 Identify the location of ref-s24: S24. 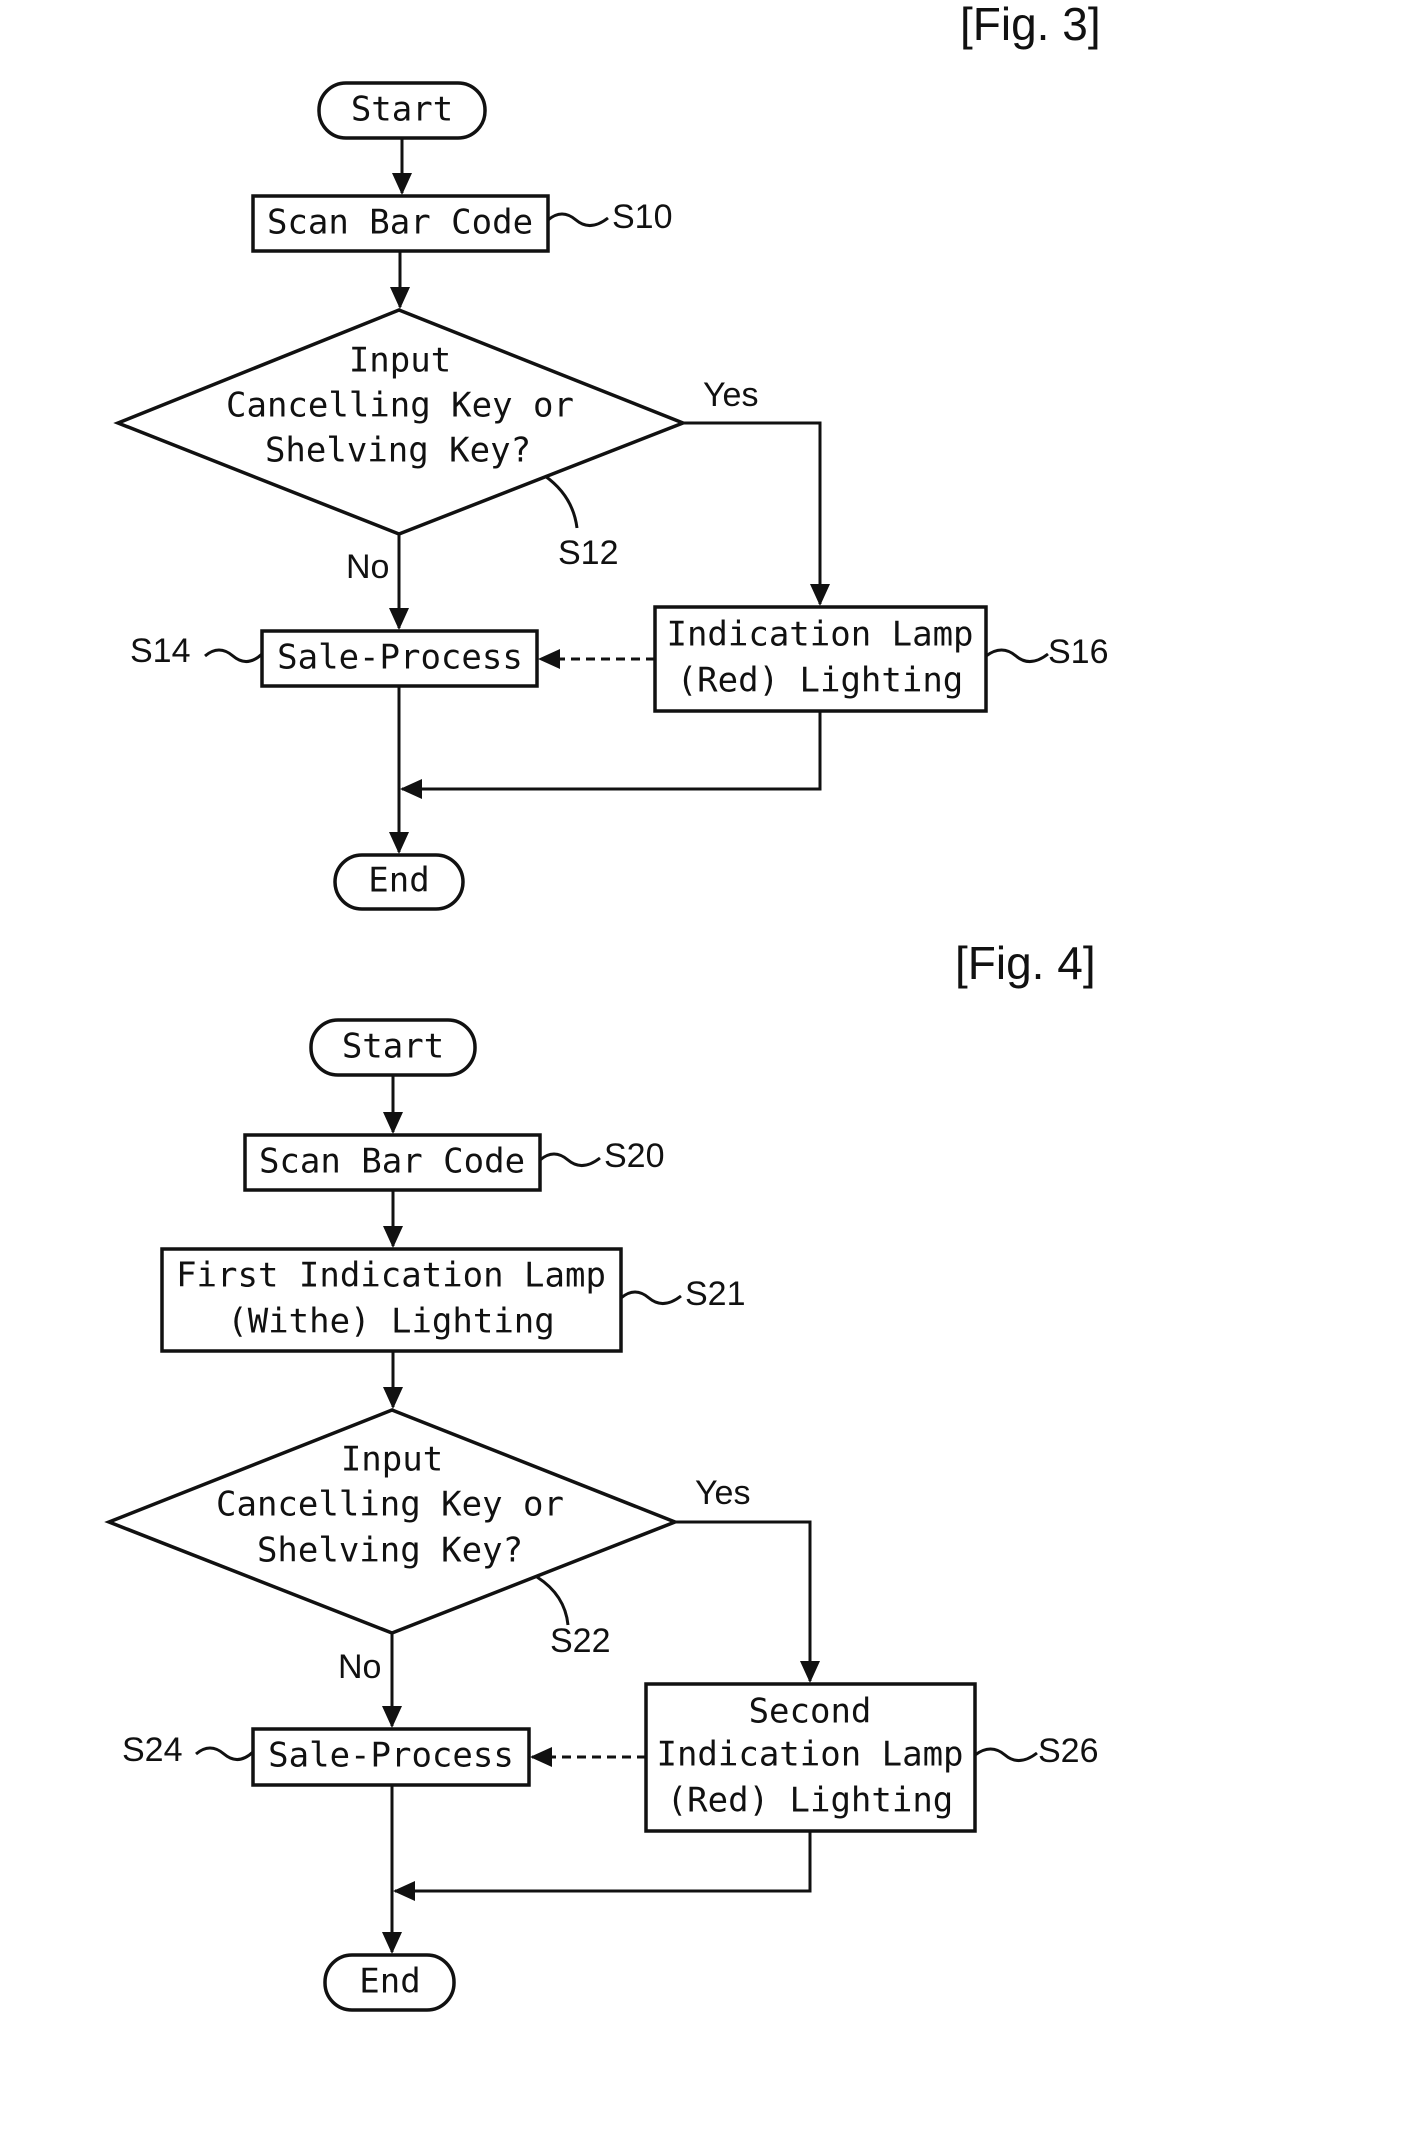
(152, 1750).